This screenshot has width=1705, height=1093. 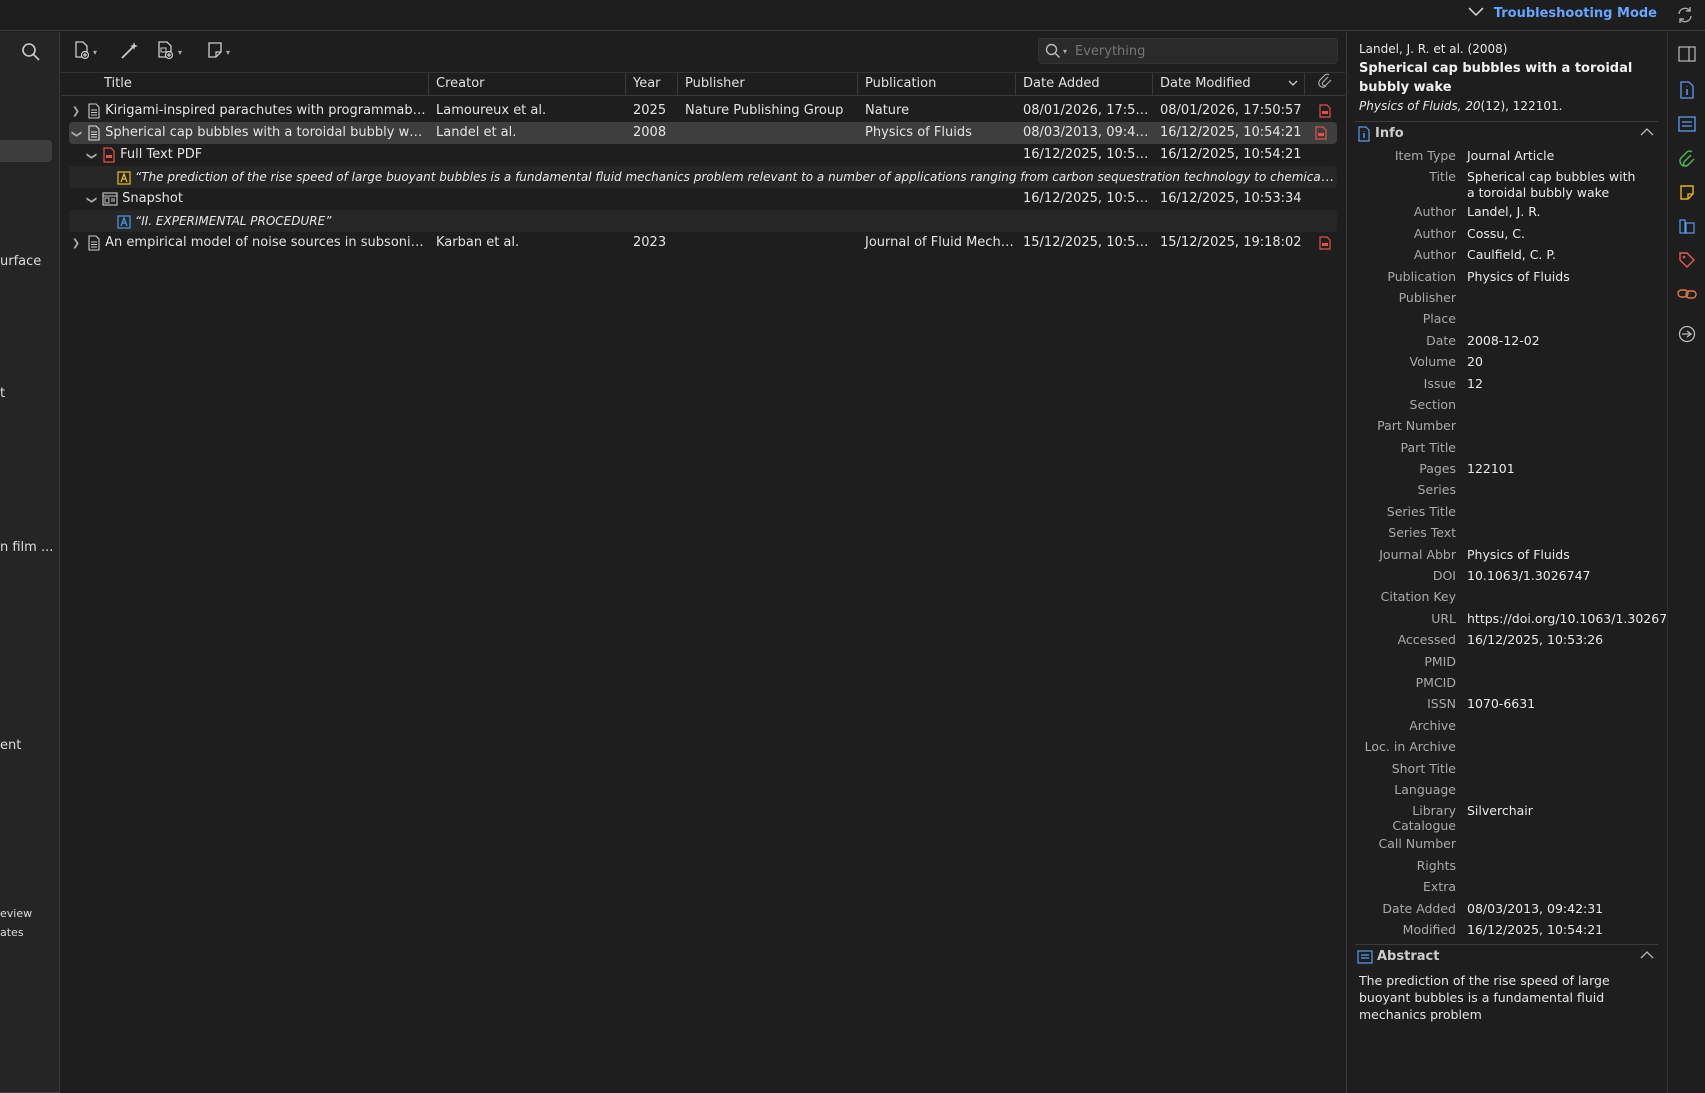 I want to click on field-value: Landel, J. R., so click(x=1551, y=210).